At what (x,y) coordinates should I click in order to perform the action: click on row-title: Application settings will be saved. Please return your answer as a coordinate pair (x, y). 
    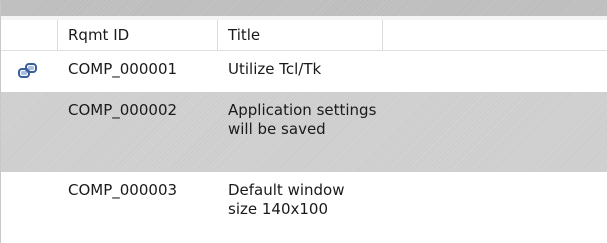
    Looking at the image, I should click on (302, 119).